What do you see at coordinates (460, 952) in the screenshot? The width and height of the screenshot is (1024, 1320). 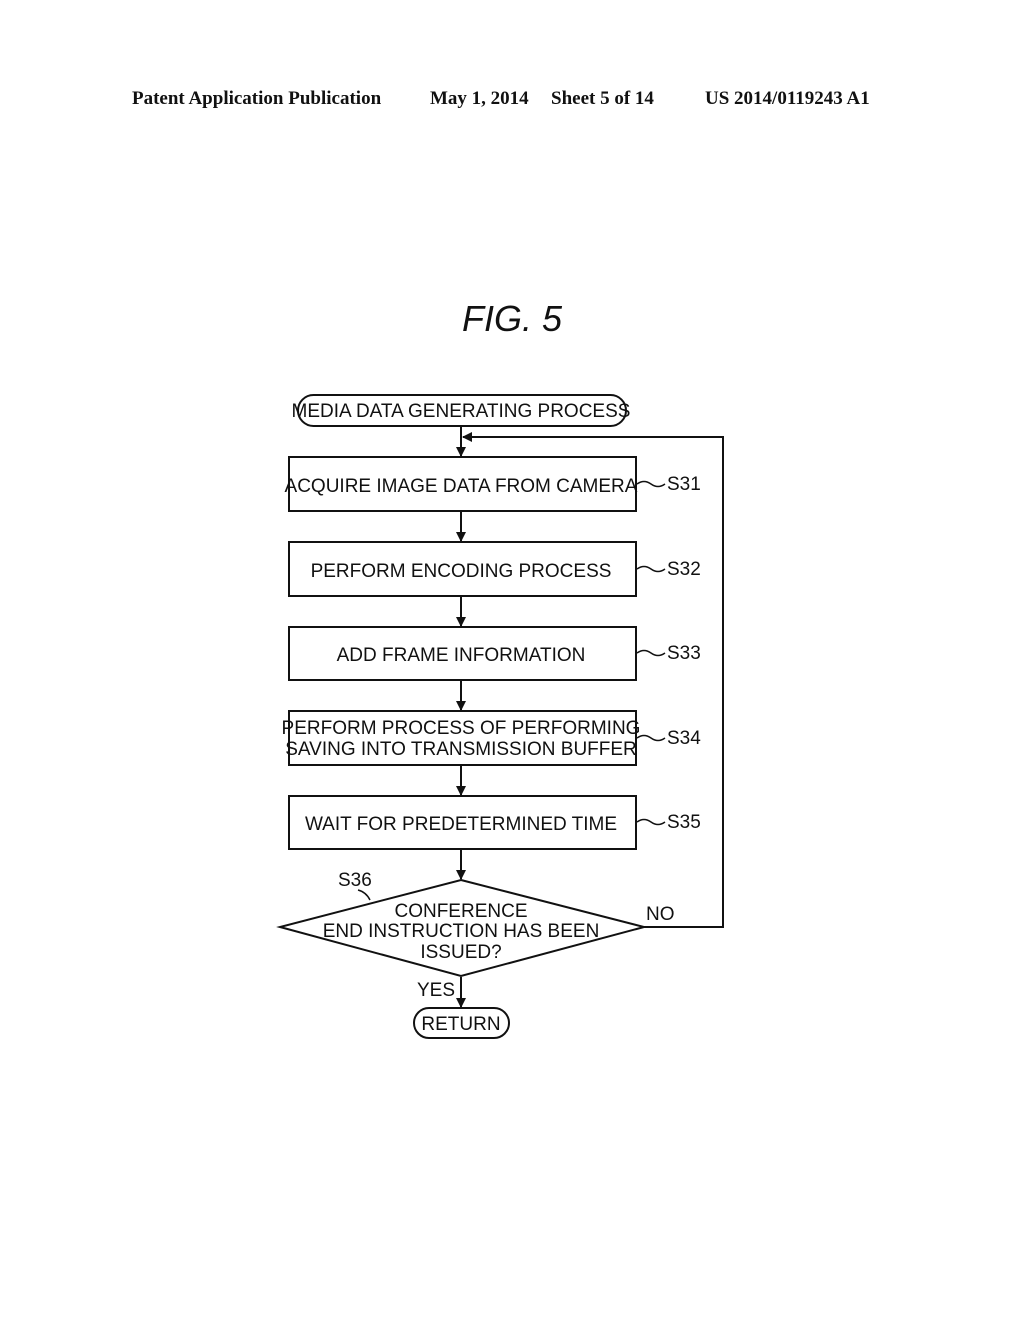 I see `decision-text-line3: ISSUED?` at bounding box center [460, 952].